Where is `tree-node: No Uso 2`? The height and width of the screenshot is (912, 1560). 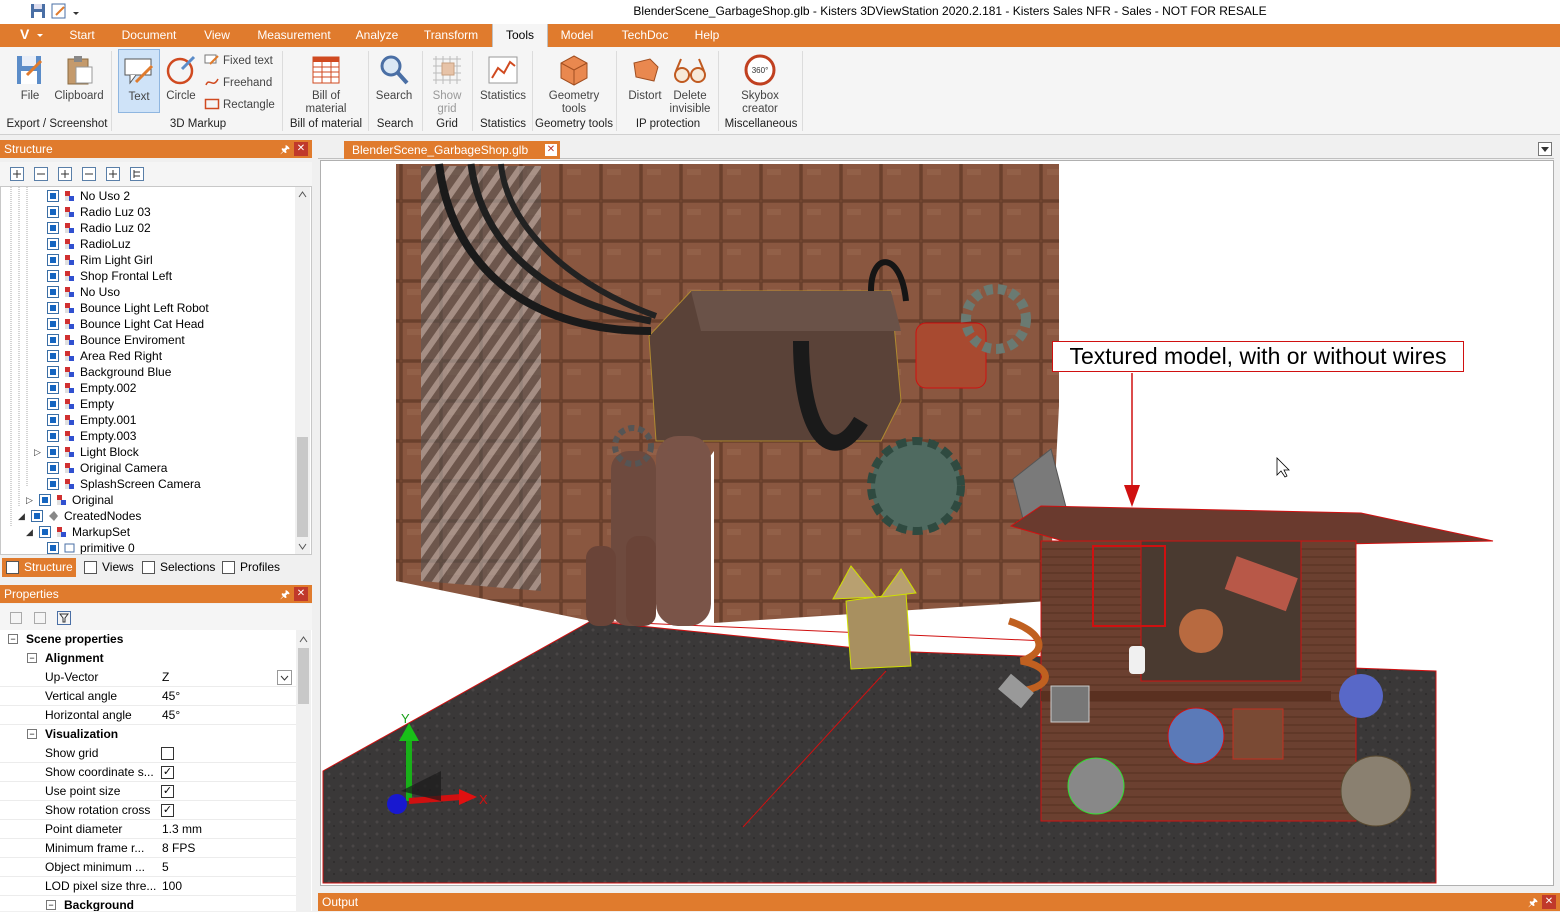
tree-node: No Uso 2 is located at coordinates (88, 196).